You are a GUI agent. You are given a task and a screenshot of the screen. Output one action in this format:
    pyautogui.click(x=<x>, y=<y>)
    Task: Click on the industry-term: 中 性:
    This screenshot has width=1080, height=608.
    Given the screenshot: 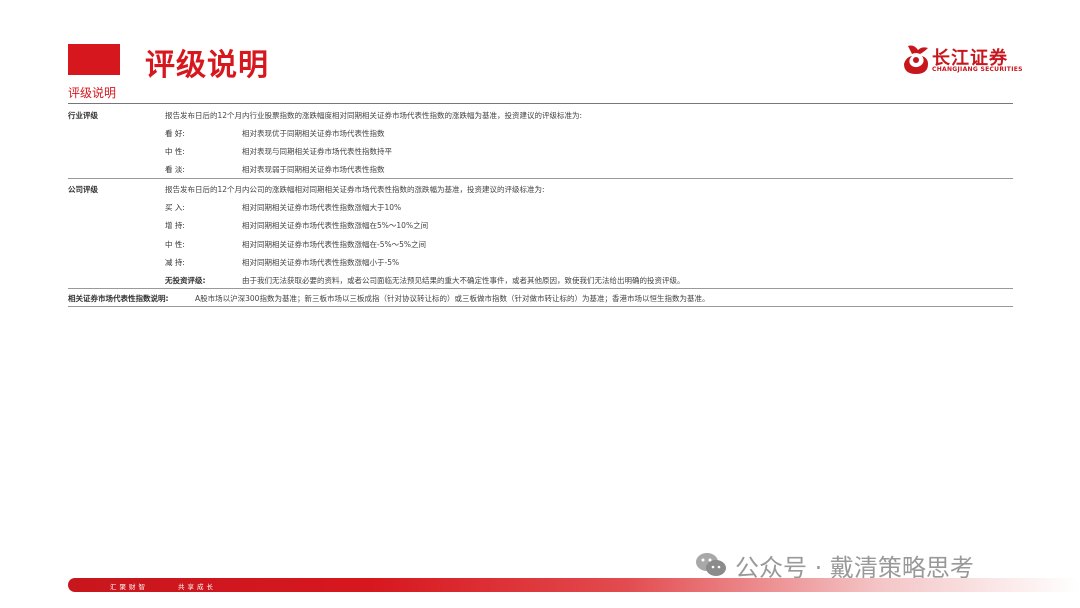 What is the action you would take?
    pyautogui.click(x=175, y=151)
    